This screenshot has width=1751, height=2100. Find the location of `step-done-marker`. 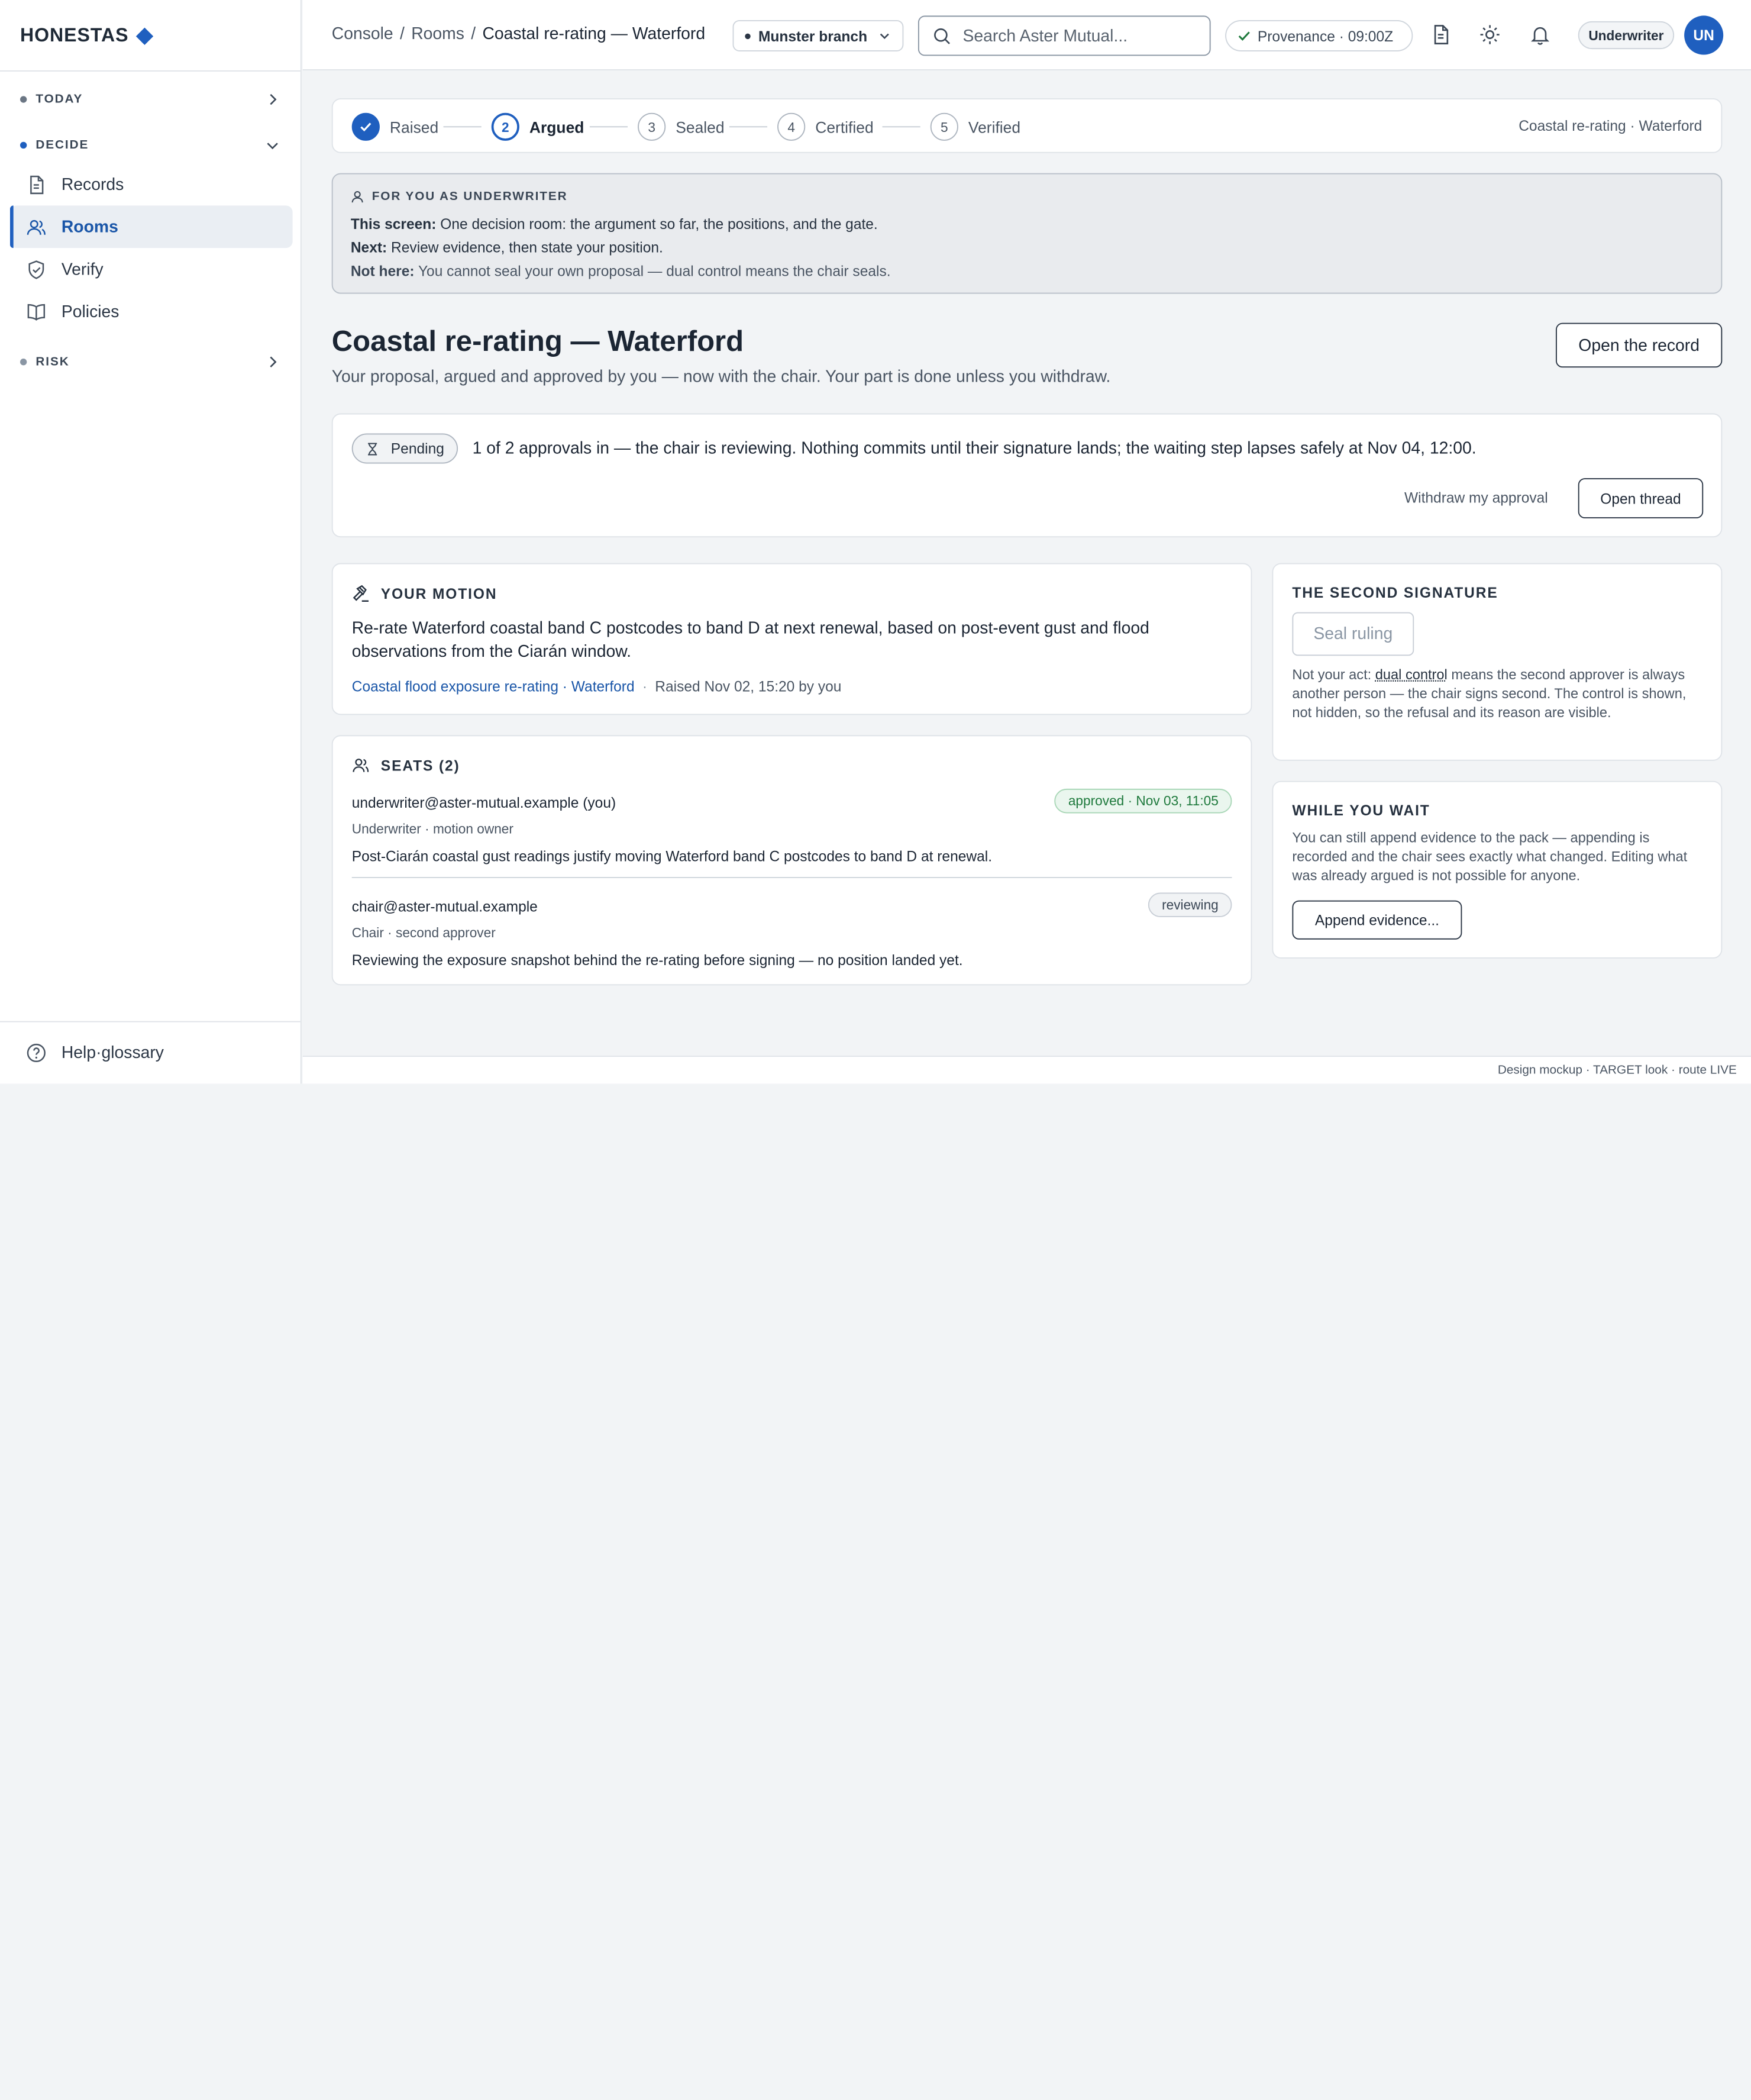

step-done-marker is located at coordinates (365, 126).